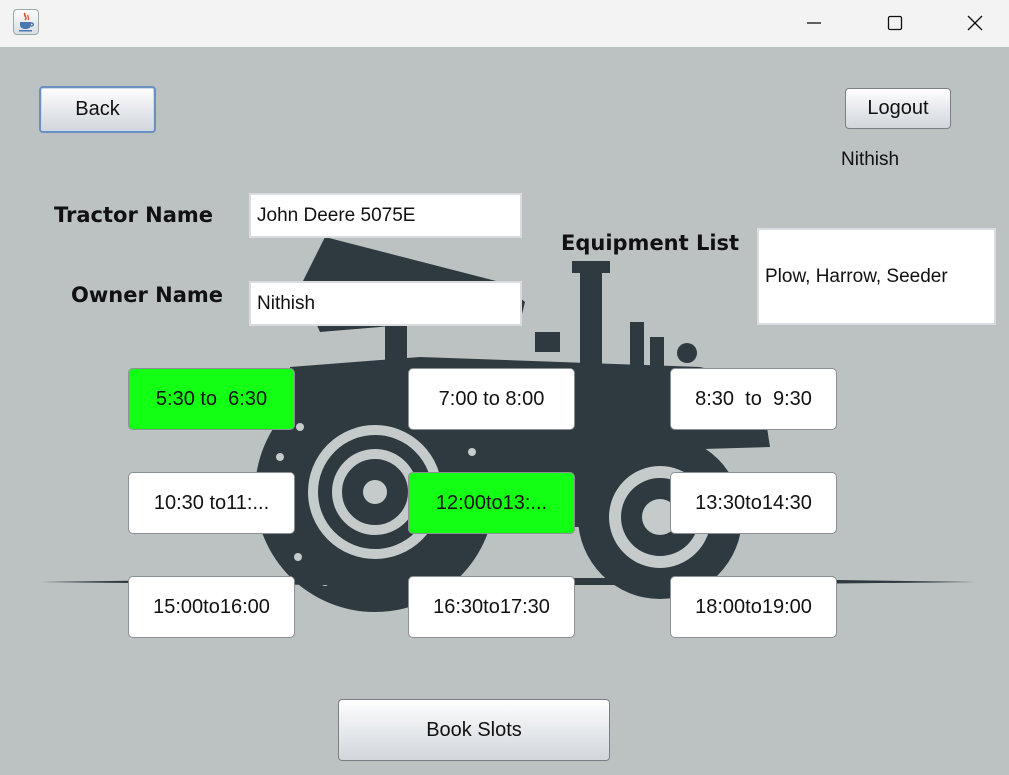 This screenshot has height=775, width=1009. I want to click on maximize-button, so click(895, 23).